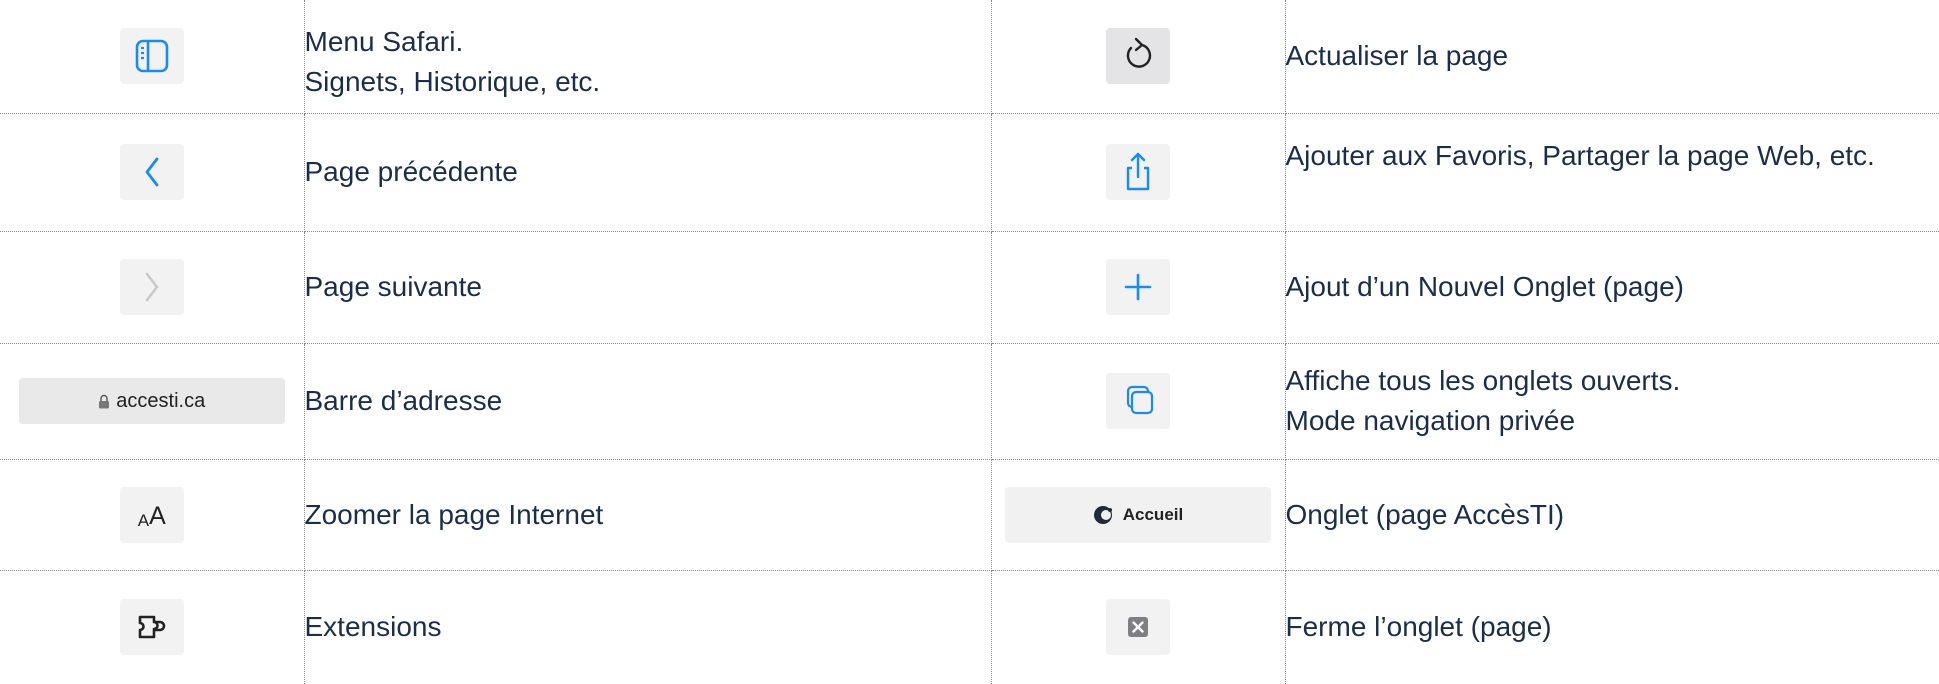 Image resolution: width=1939 pixels, height=684 pixels. Describe the element at coordinates (1425, 514) in the screenshot. I see `description-line: Onglet (page AccèsTI)` at that location.